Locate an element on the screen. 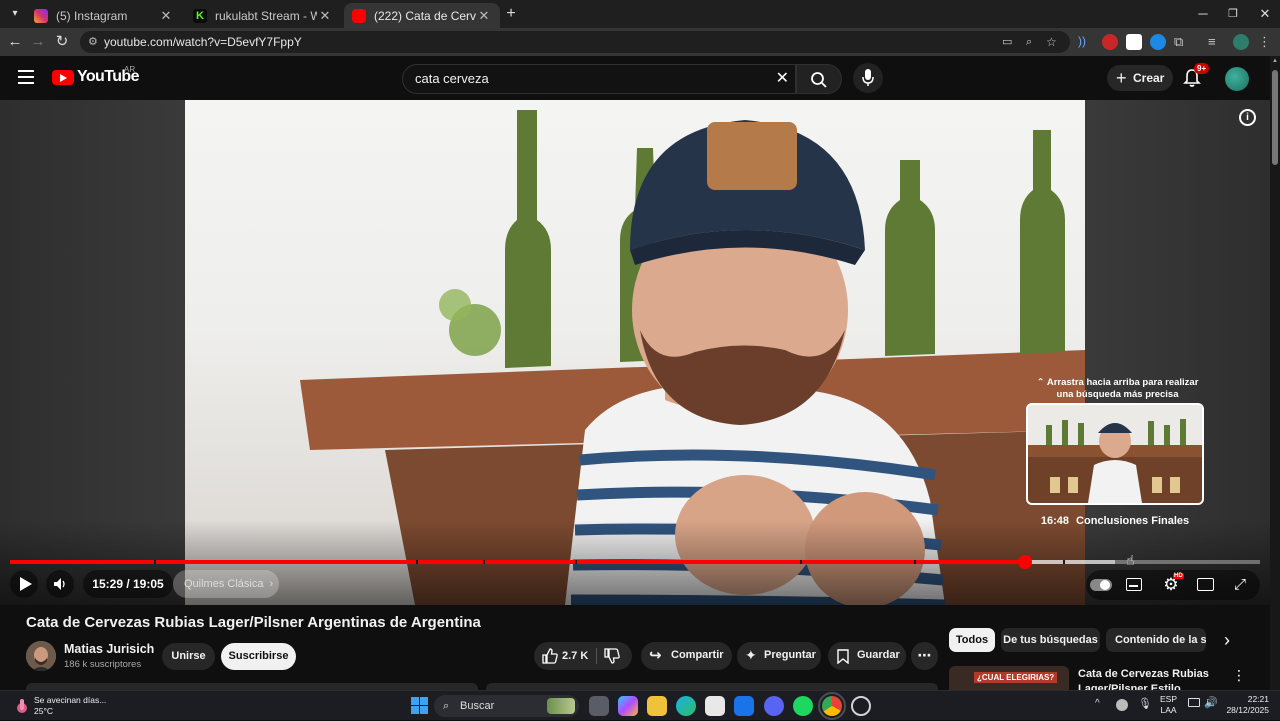  tab-youtube-active: (222) Cata de Cervezas Rubias ✕ is located at coordinates (422, 15).